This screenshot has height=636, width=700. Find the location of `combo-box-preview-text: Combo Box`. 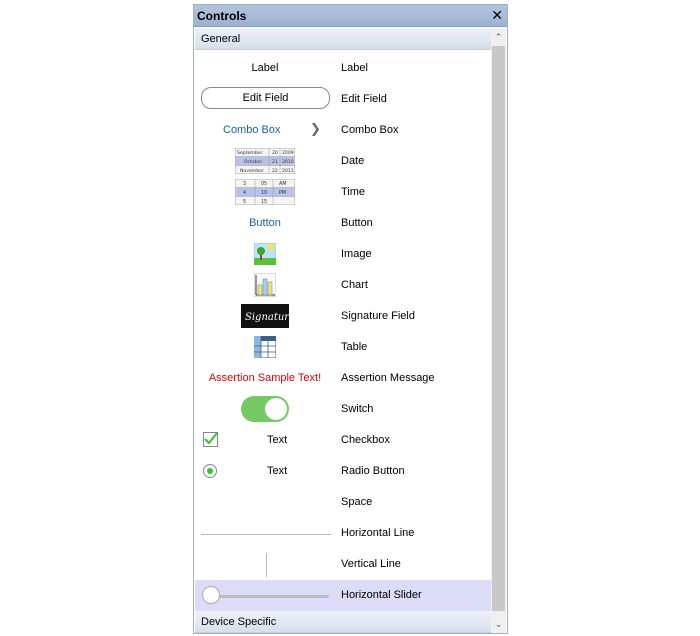

combo-box-preview-text: Combo Box is located at coordinates (252, 130).